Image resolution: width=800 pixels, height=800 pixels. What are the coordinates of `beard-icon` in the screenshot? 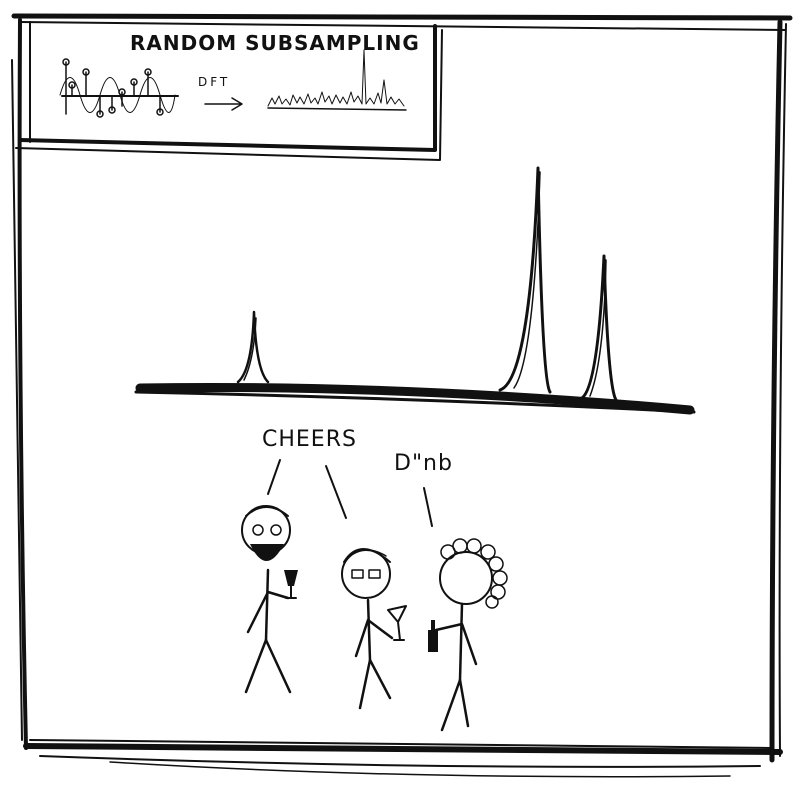 It's located at (267, 552).